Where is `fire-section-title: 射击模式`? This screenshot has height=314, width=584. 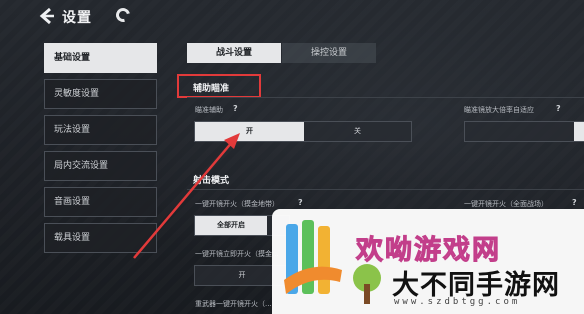
fire-section-title: 射击模式 is located at coordinates (211, 181).